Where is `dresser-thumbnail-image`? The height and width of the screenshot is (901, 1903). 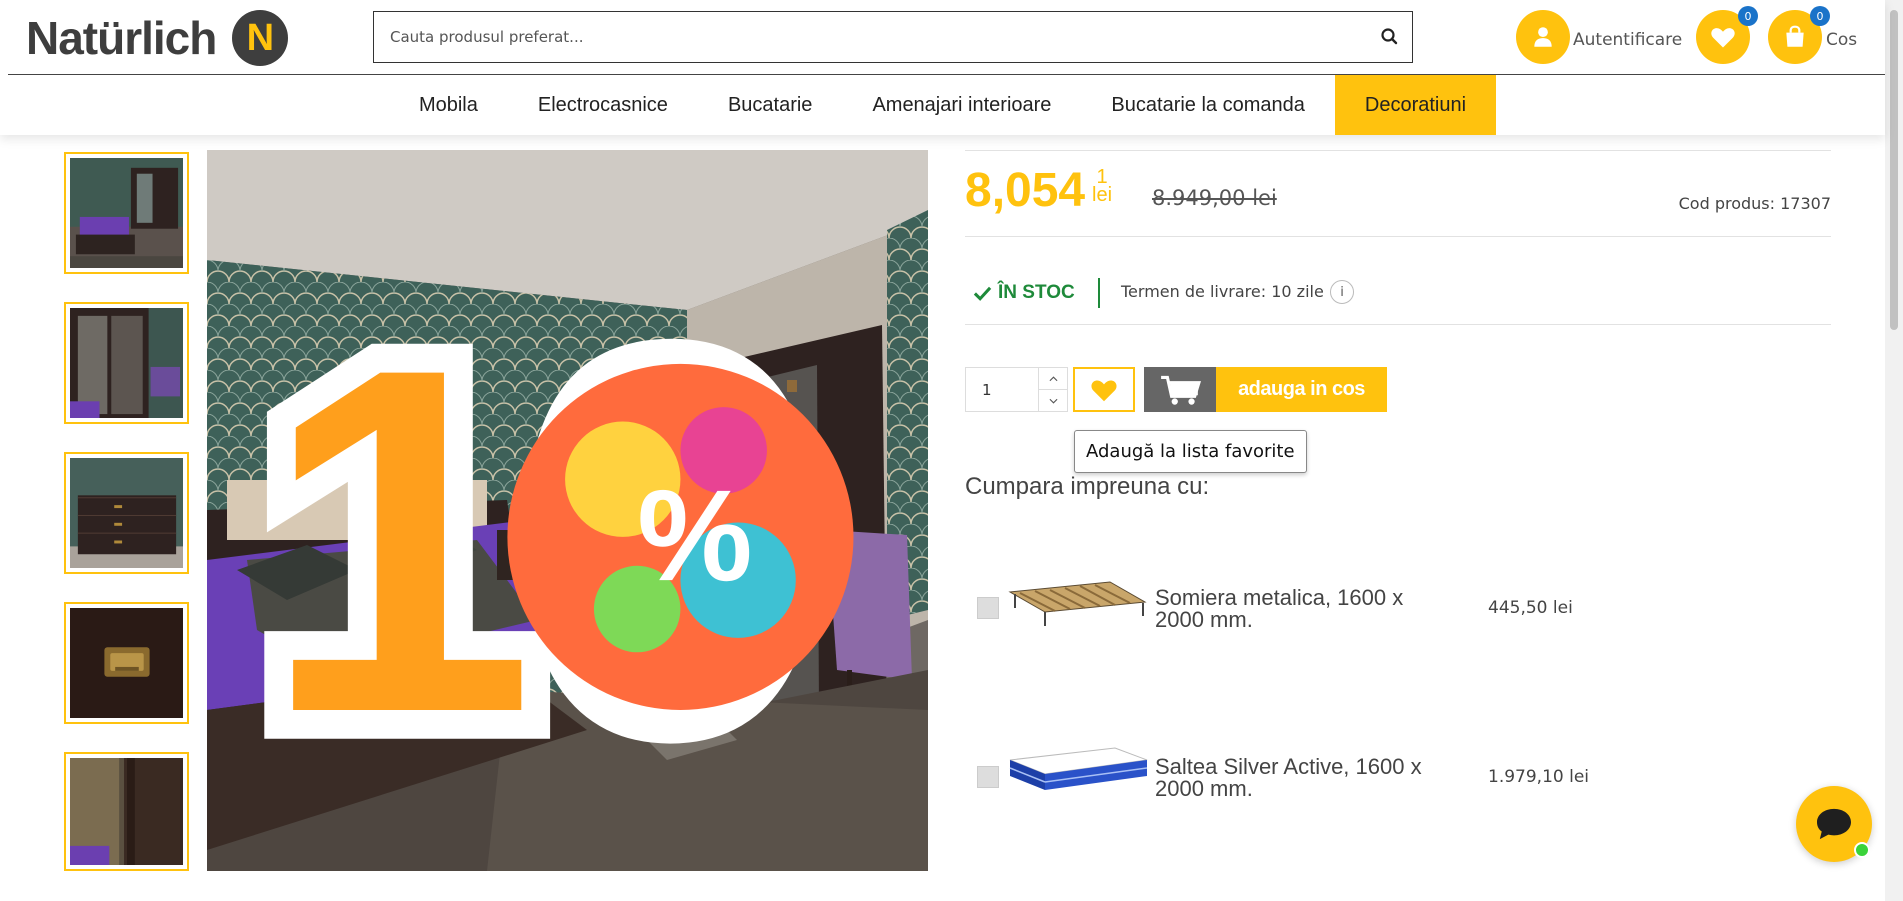
dresser-thumbnail-image is located at coordinates (126, 513).